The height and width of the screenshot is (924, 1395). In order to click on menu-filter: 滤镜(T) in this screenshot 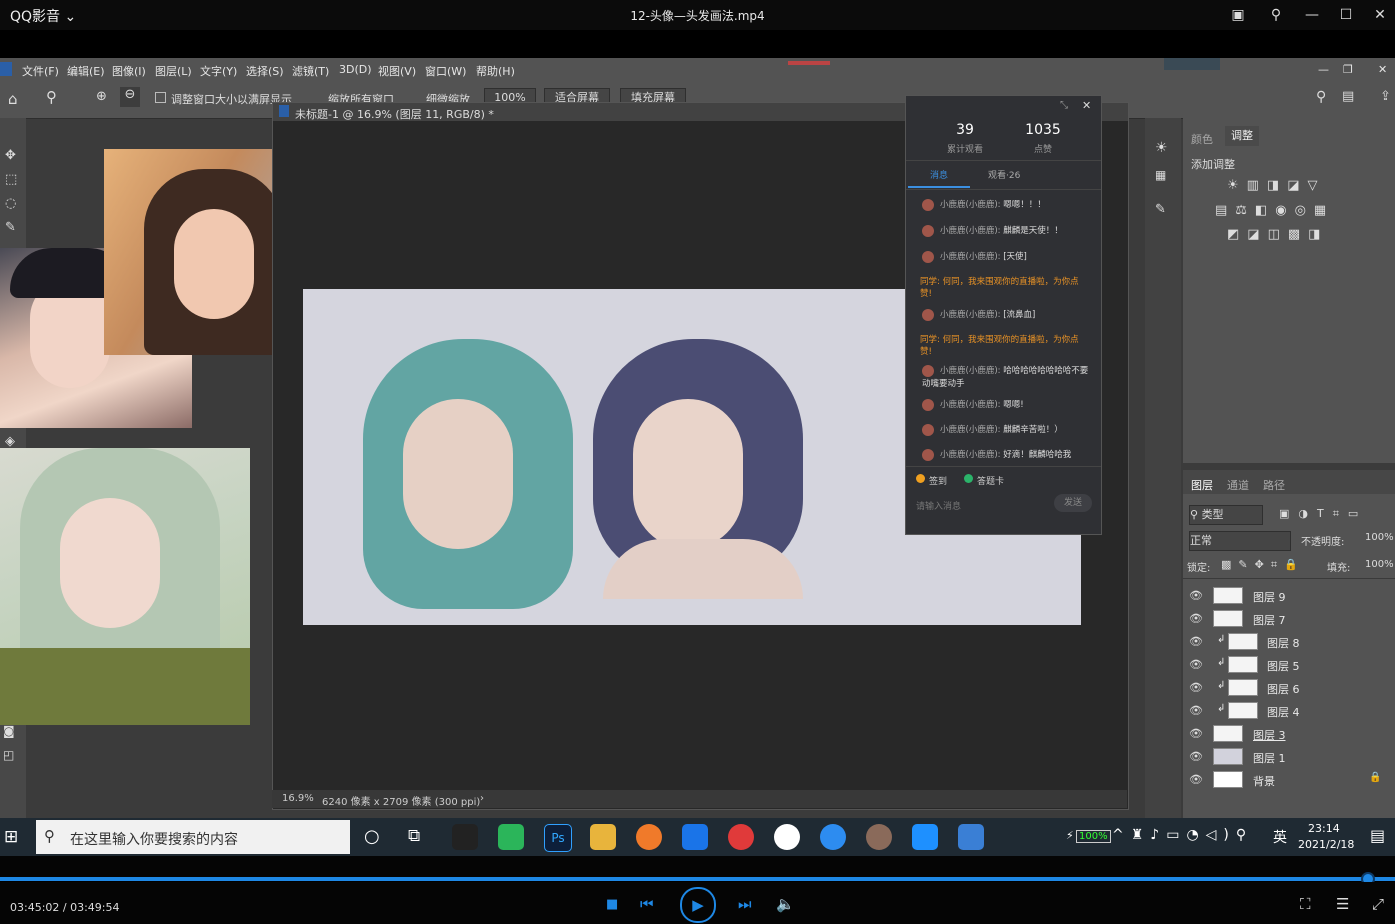, I will do `click(310, 71)`.